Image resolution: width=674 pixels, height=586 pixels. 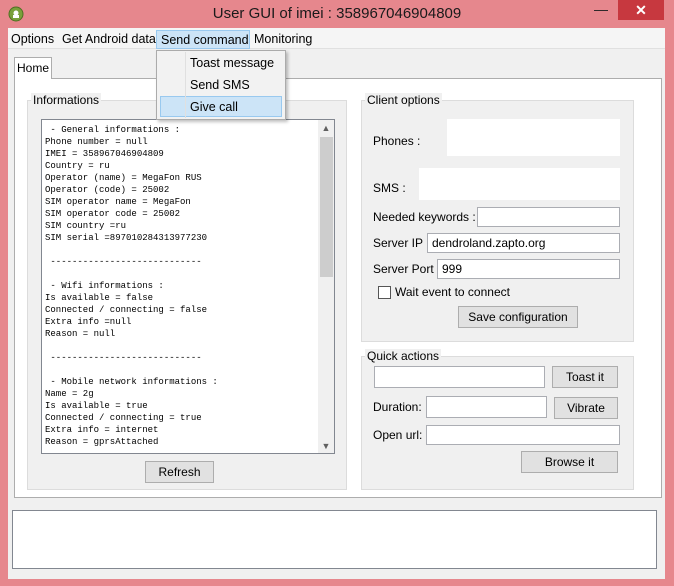 I want to click on client-options-title: Client options, so click(x=403, y=100).